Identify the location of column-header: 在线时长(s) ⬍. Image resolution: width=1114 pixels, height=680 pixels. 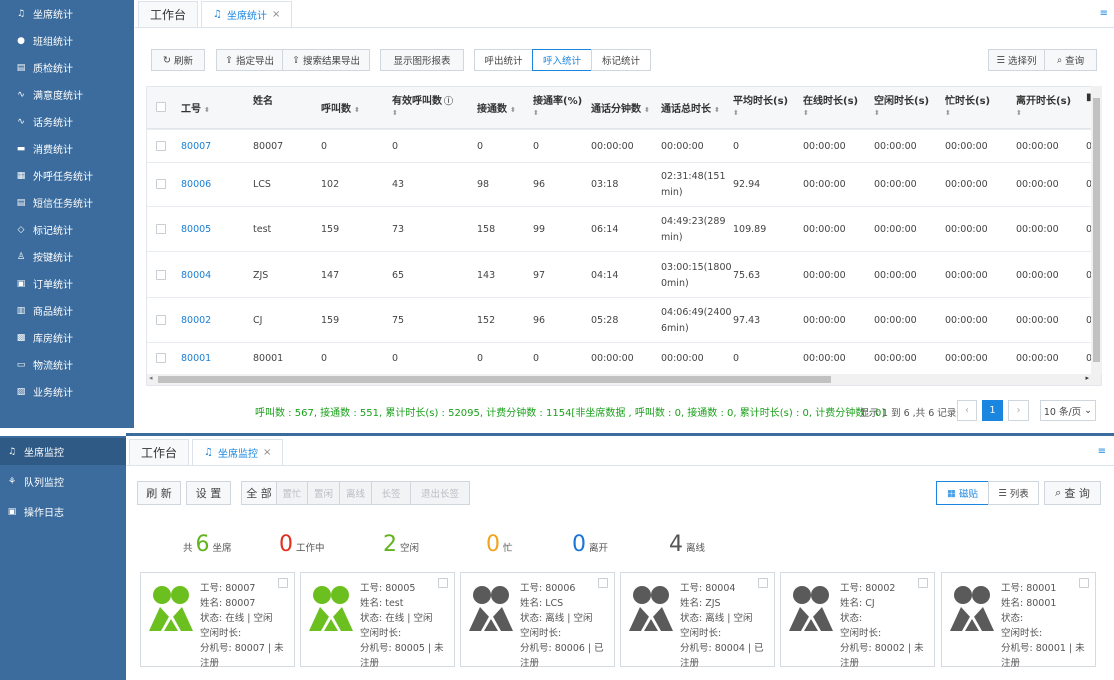
(830, 104).